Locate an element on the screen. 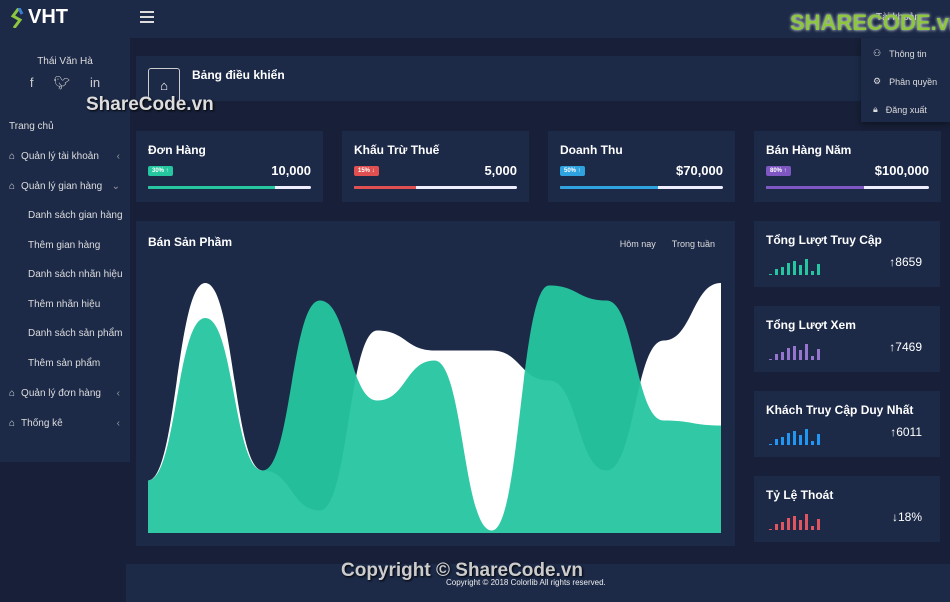  metric-card: Tổng Lượt Truy Cập ↑8659 is located at coordinates (847, 254).